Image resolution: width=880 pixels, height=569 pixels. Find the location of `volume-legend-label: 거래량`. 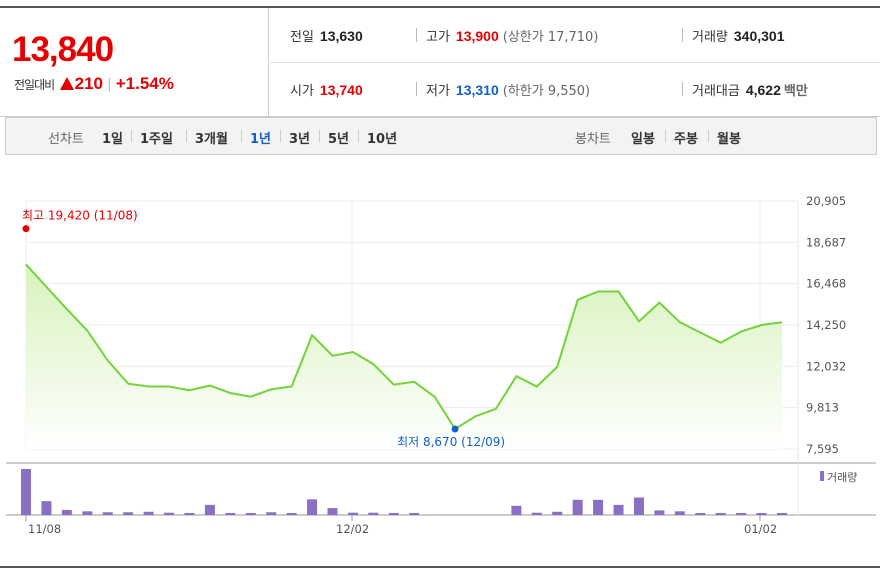

volume-legend-label: 거래량 is located at coordinates (842, 477).